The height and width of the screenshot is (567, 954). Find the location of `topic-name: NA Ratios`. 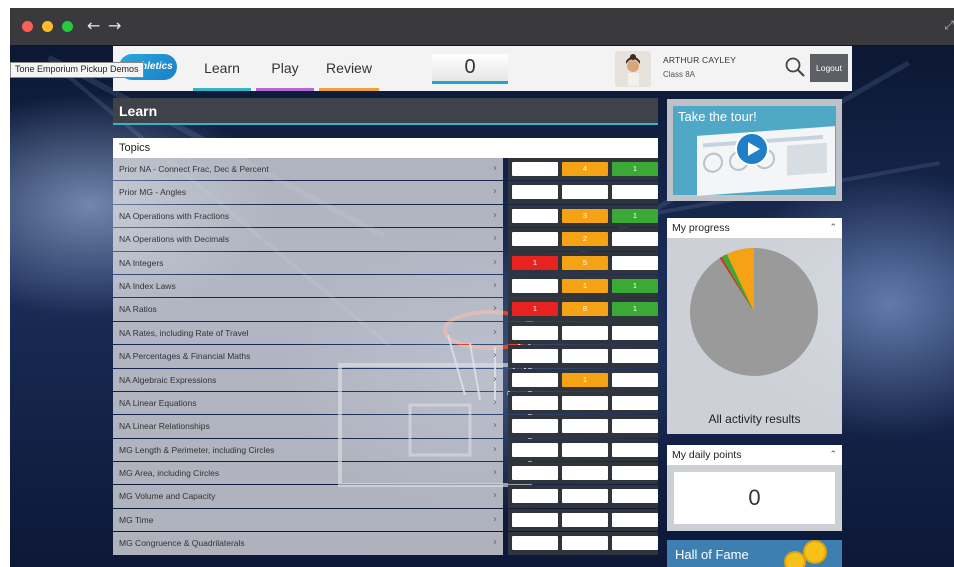

topic-name: NA Ratios is located at coordinates (308, 309).